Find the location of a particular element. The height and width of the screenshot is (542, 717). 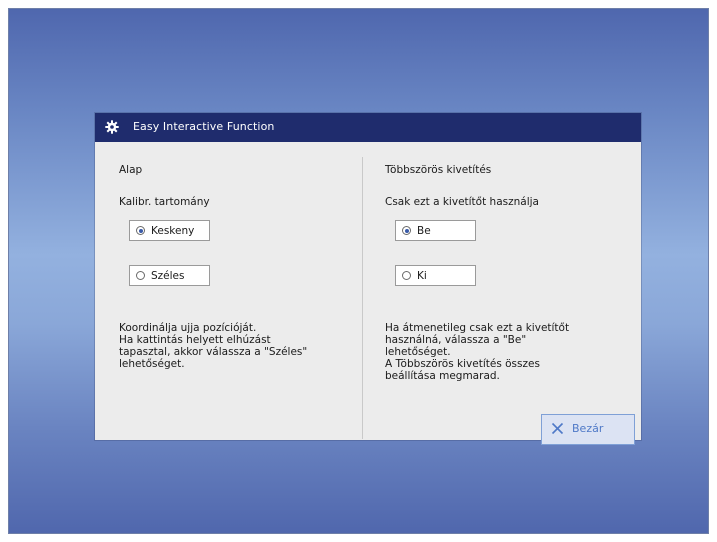

radio-off-label: Ki is located at coordinates (422, 276).